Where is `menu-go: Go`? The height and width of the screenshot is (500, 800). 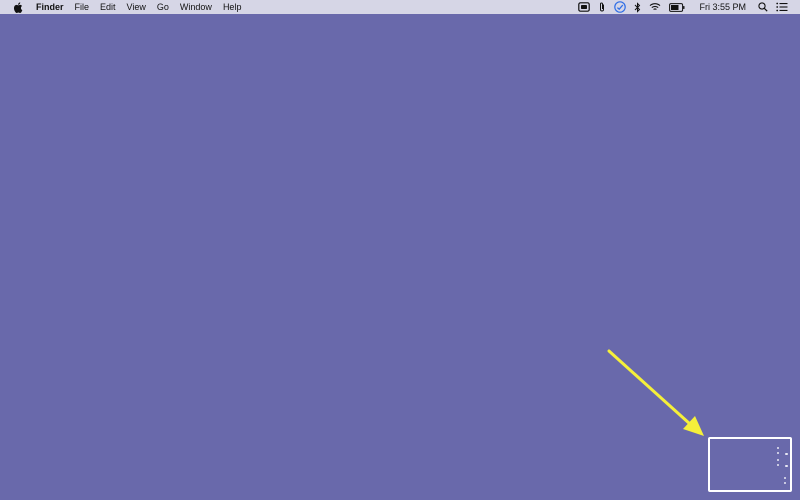
menu-go: Go is located at coordinates (162, 7).